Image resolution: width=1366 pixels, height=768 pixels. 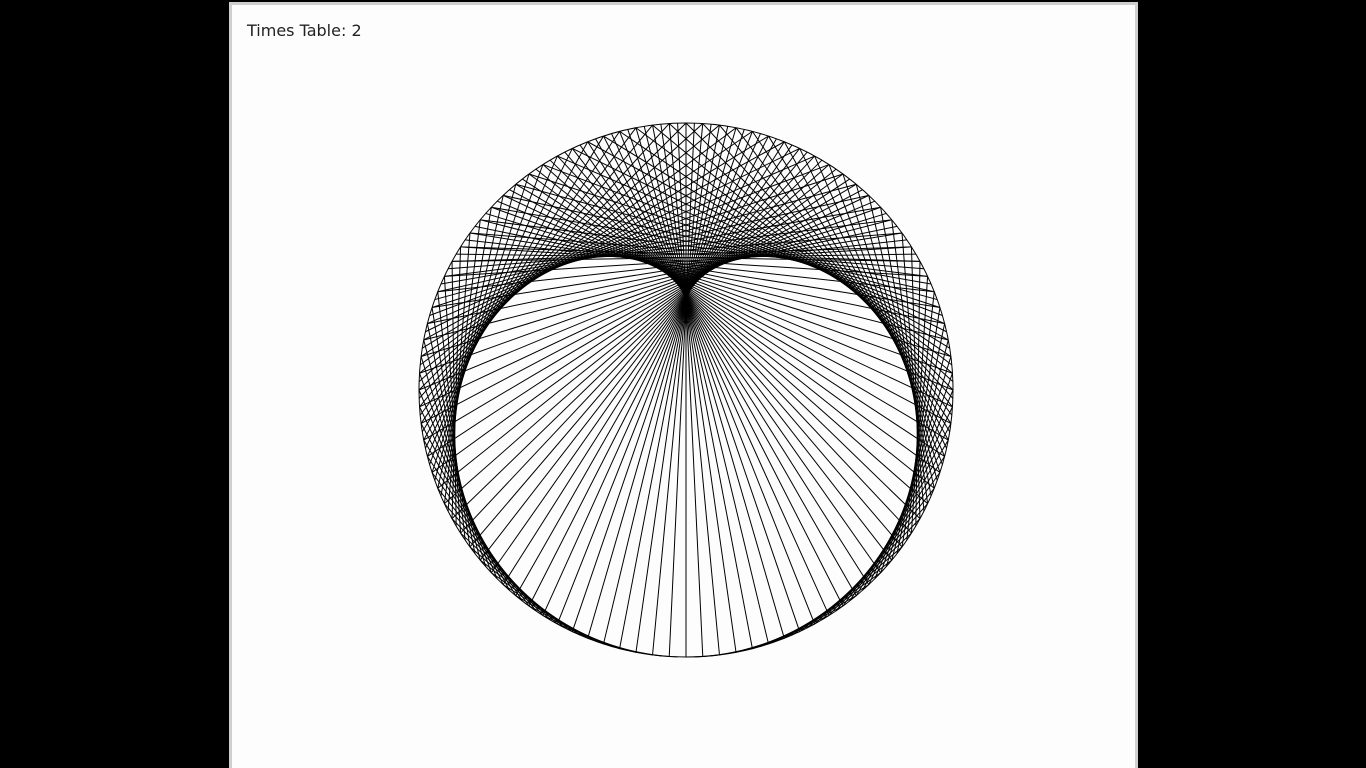 What do you see at coordinates (299, 30) in the screenshot?
I see `caption-prefix: Times Table:` at bounding box center [299, 30].